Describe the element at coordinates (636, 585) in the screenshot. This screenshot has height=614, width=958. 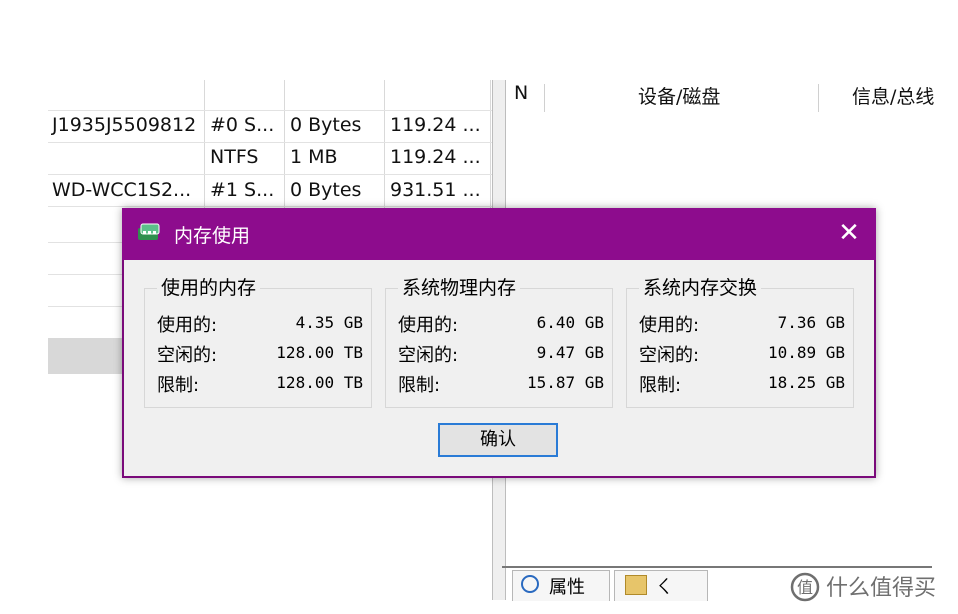
I see `folder-icon` at that location.